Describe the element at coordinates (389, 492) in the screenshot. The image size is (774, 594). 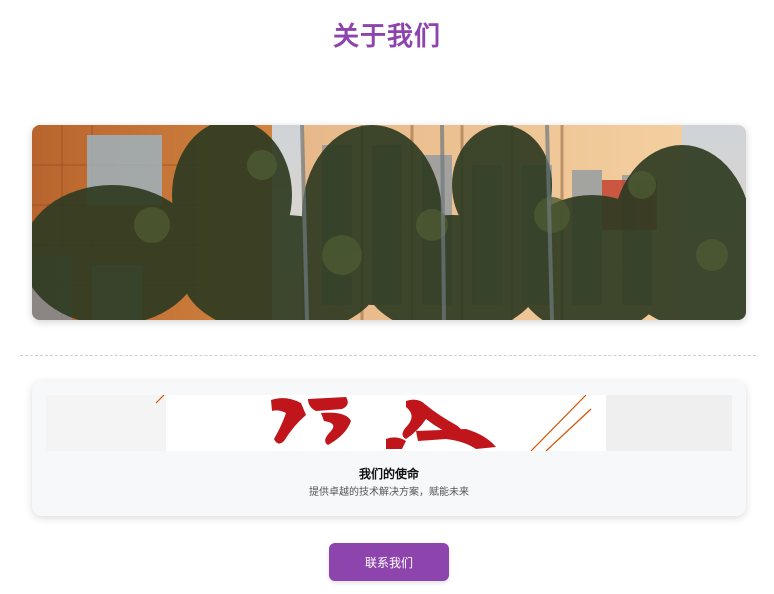
I see `mission-subtitle: 提供卓越的技术解决方案，赋能未来` at that location.